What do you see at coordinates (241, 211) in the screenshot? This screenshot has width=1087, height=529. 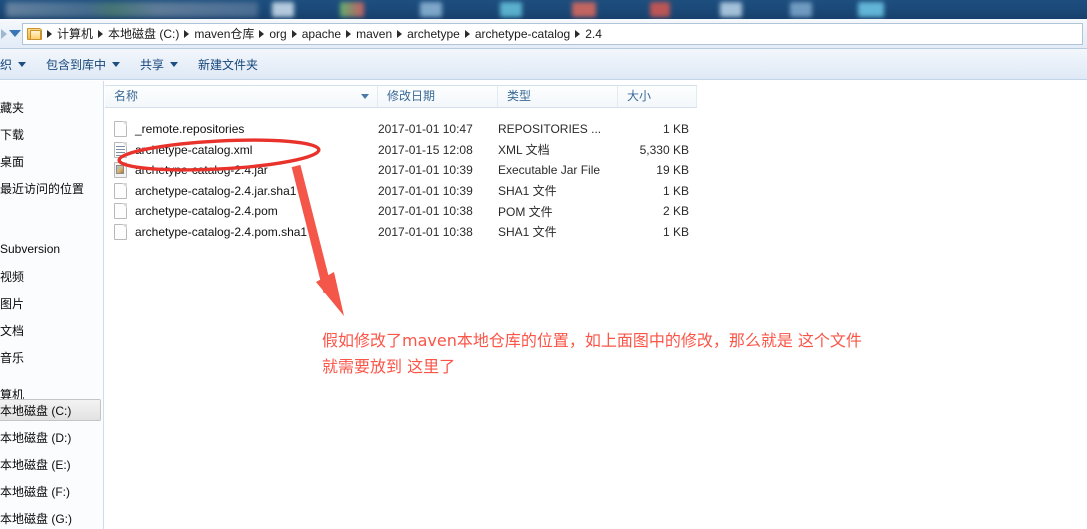 I see `file-name-cell: archetype-catalog-2.4.pom` at bounding box center [241, 211].